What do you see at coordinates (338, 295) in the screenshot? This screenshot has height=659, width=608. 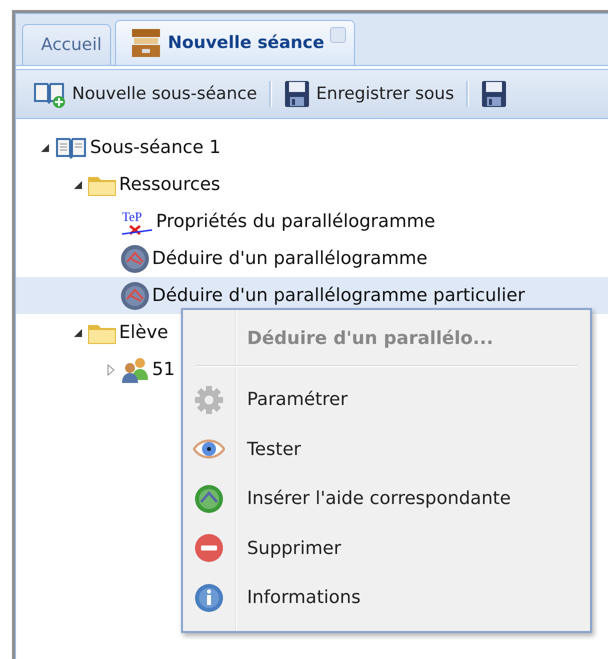 I see `tree-label: Déduire d'un parallélogramme particulier` at bounding box center [338, 295].